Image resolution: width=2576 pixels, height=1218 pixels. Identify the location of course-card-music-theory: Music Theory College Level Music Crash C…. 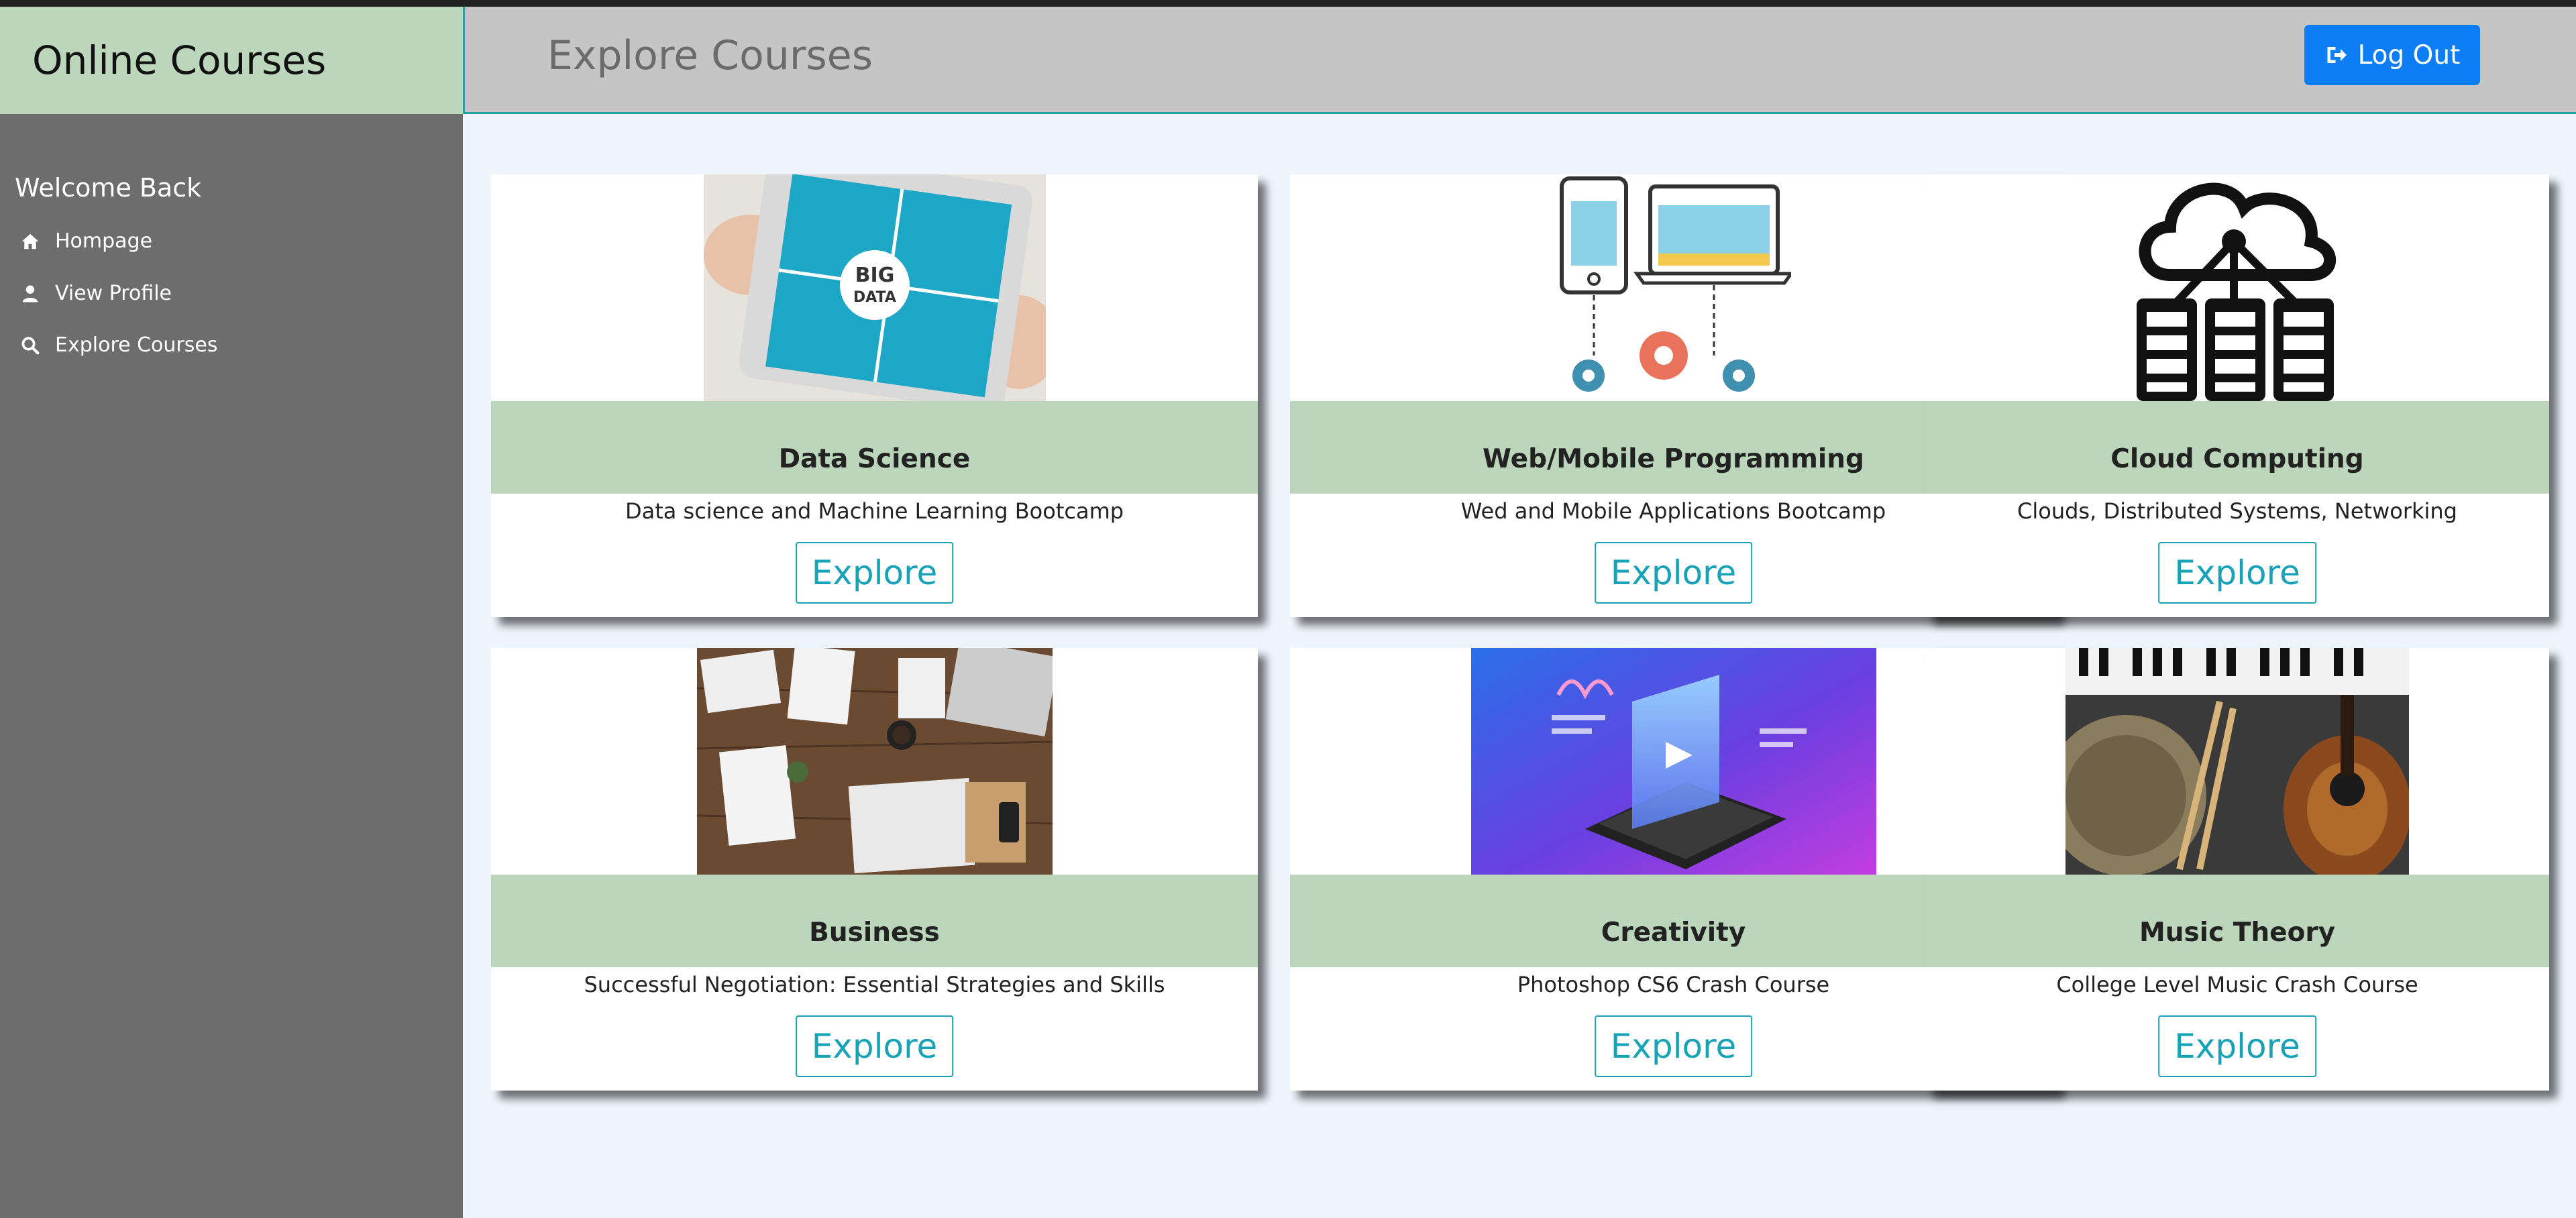
(2237, 870).